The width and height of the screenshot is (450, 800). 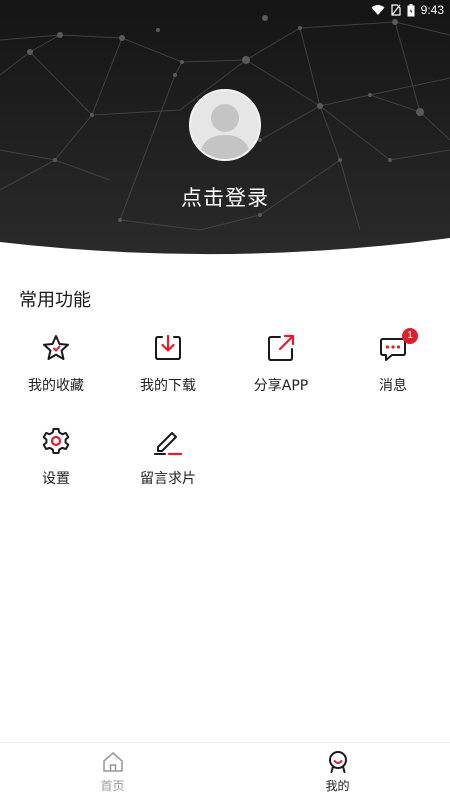 I want to click on status-time: 9:43, so click(x=432, y=10).